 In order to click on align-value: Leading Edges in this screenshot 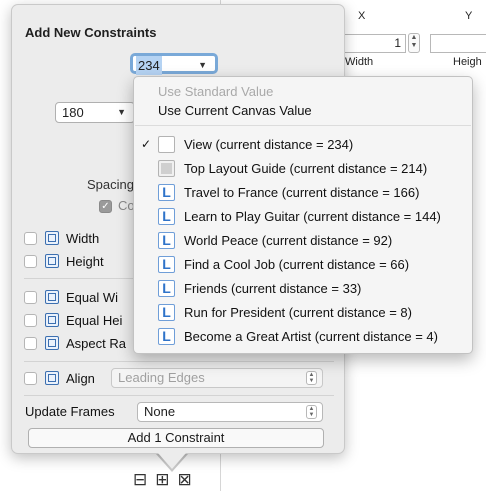, I will do `click(161, 377)`.